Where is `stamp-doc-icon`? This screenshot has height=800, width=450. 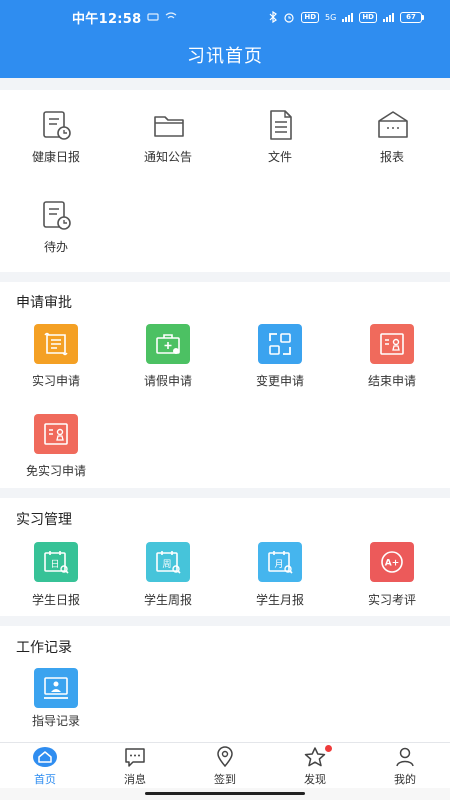
stamp-doc-icon is located at coordinates (392, 344).